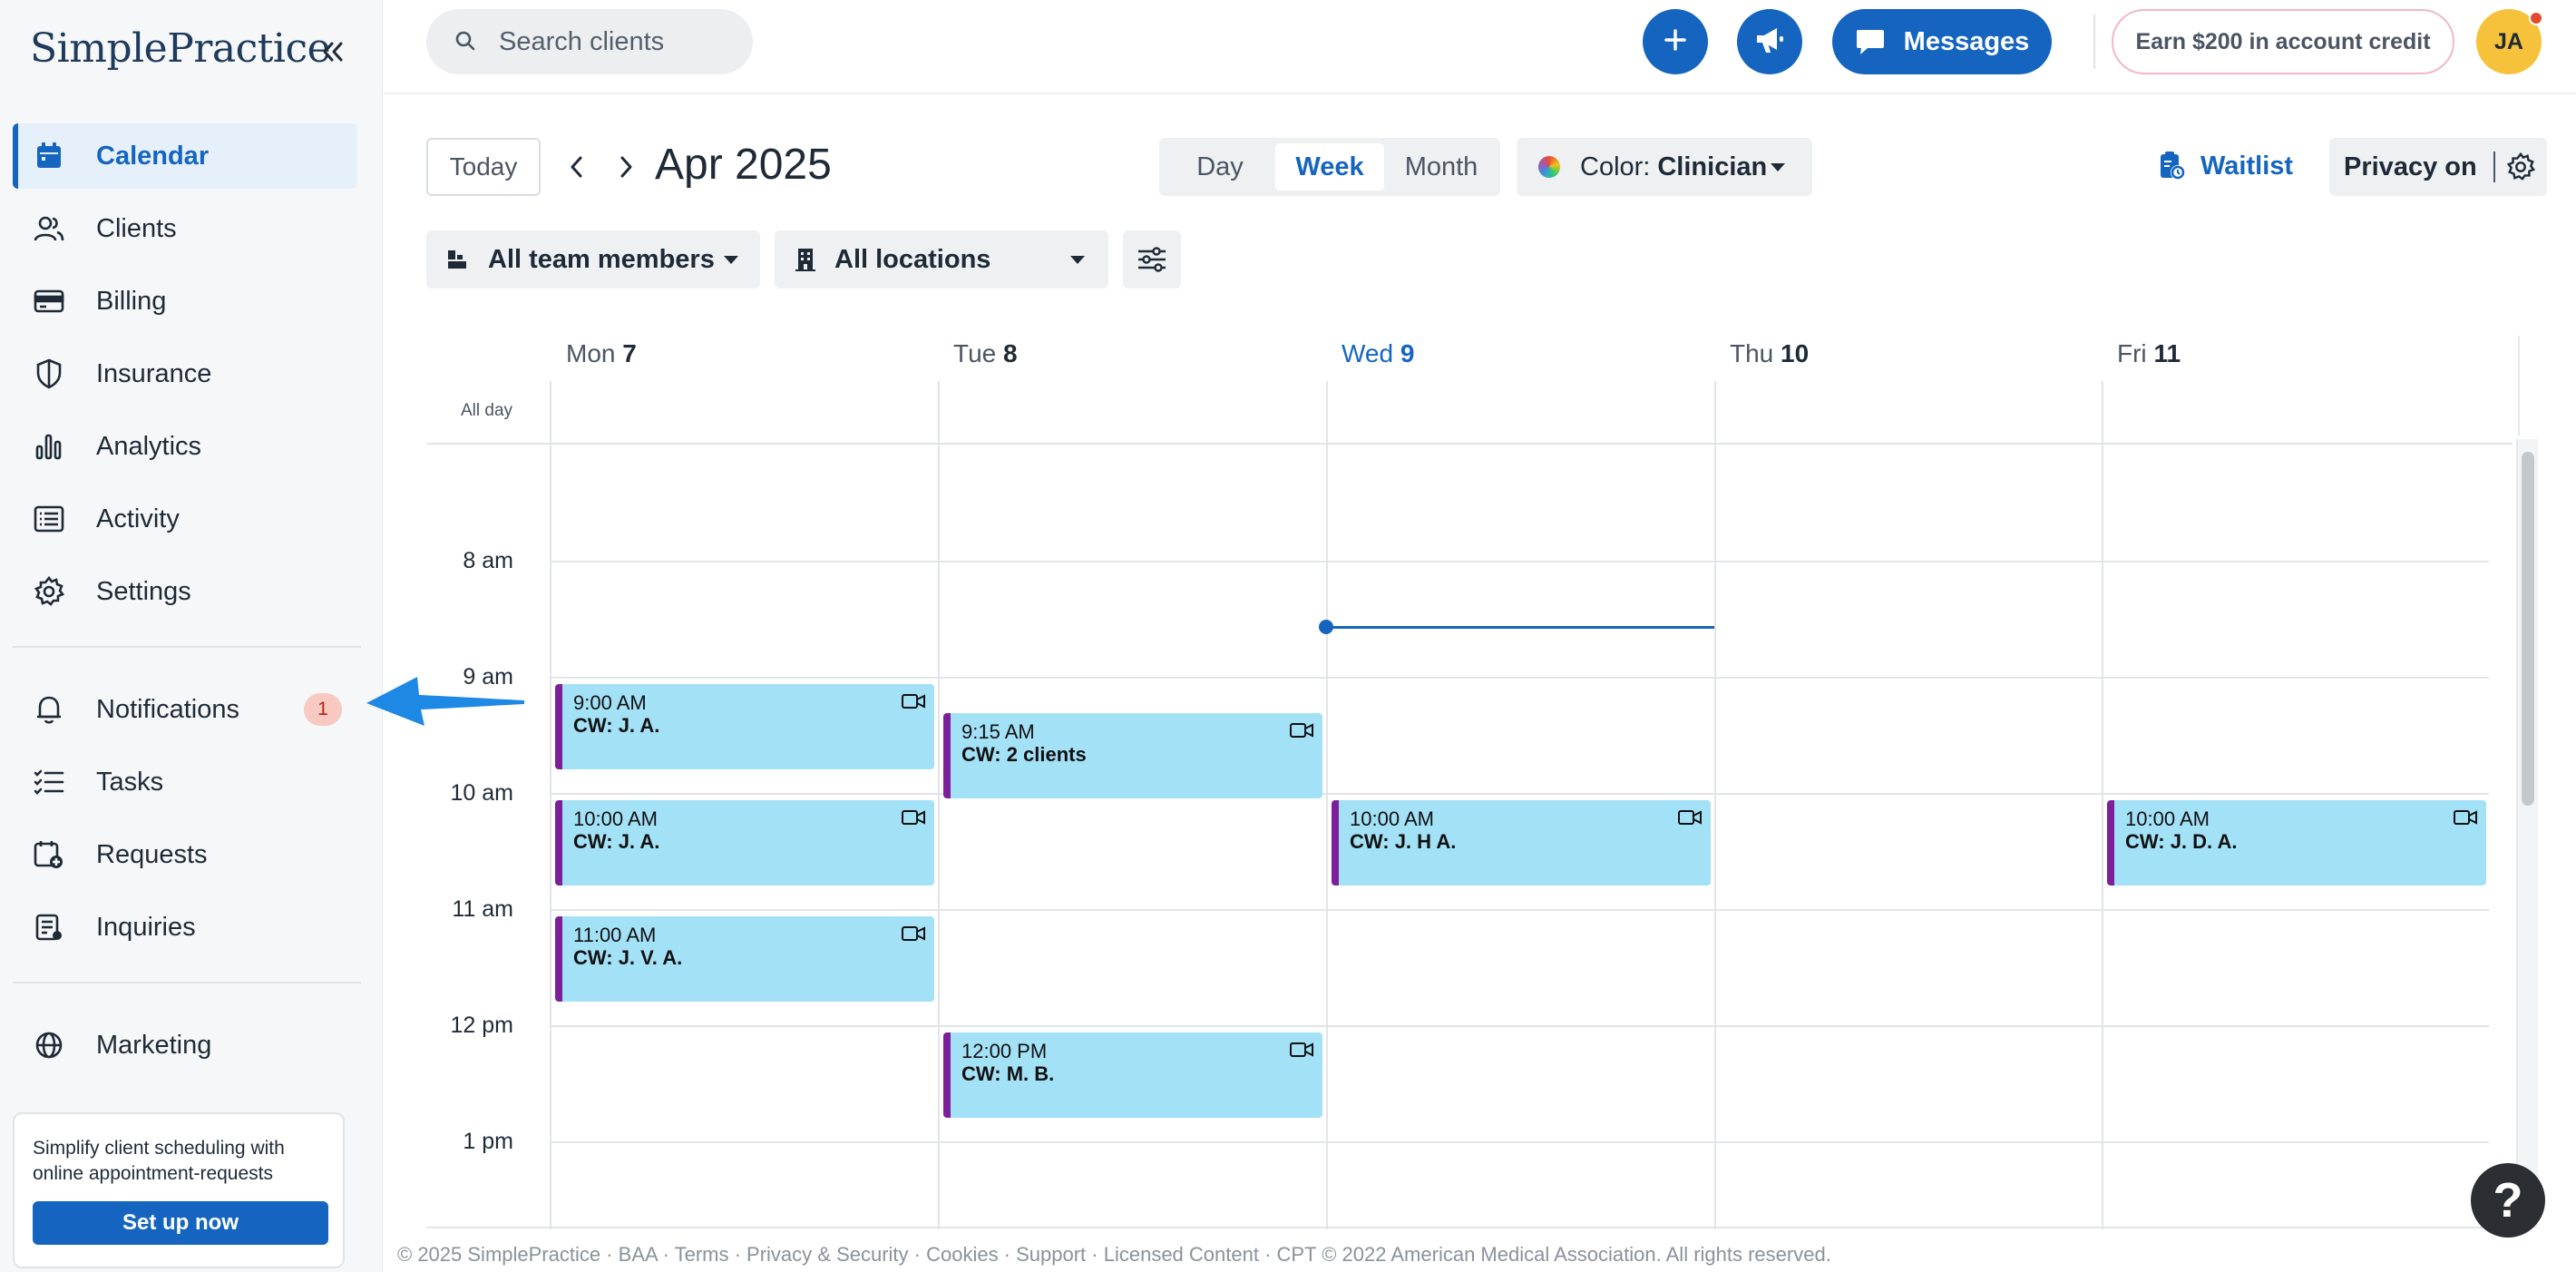  I want to click on sidebar-item-label: Inquiries, so click(146, 927).